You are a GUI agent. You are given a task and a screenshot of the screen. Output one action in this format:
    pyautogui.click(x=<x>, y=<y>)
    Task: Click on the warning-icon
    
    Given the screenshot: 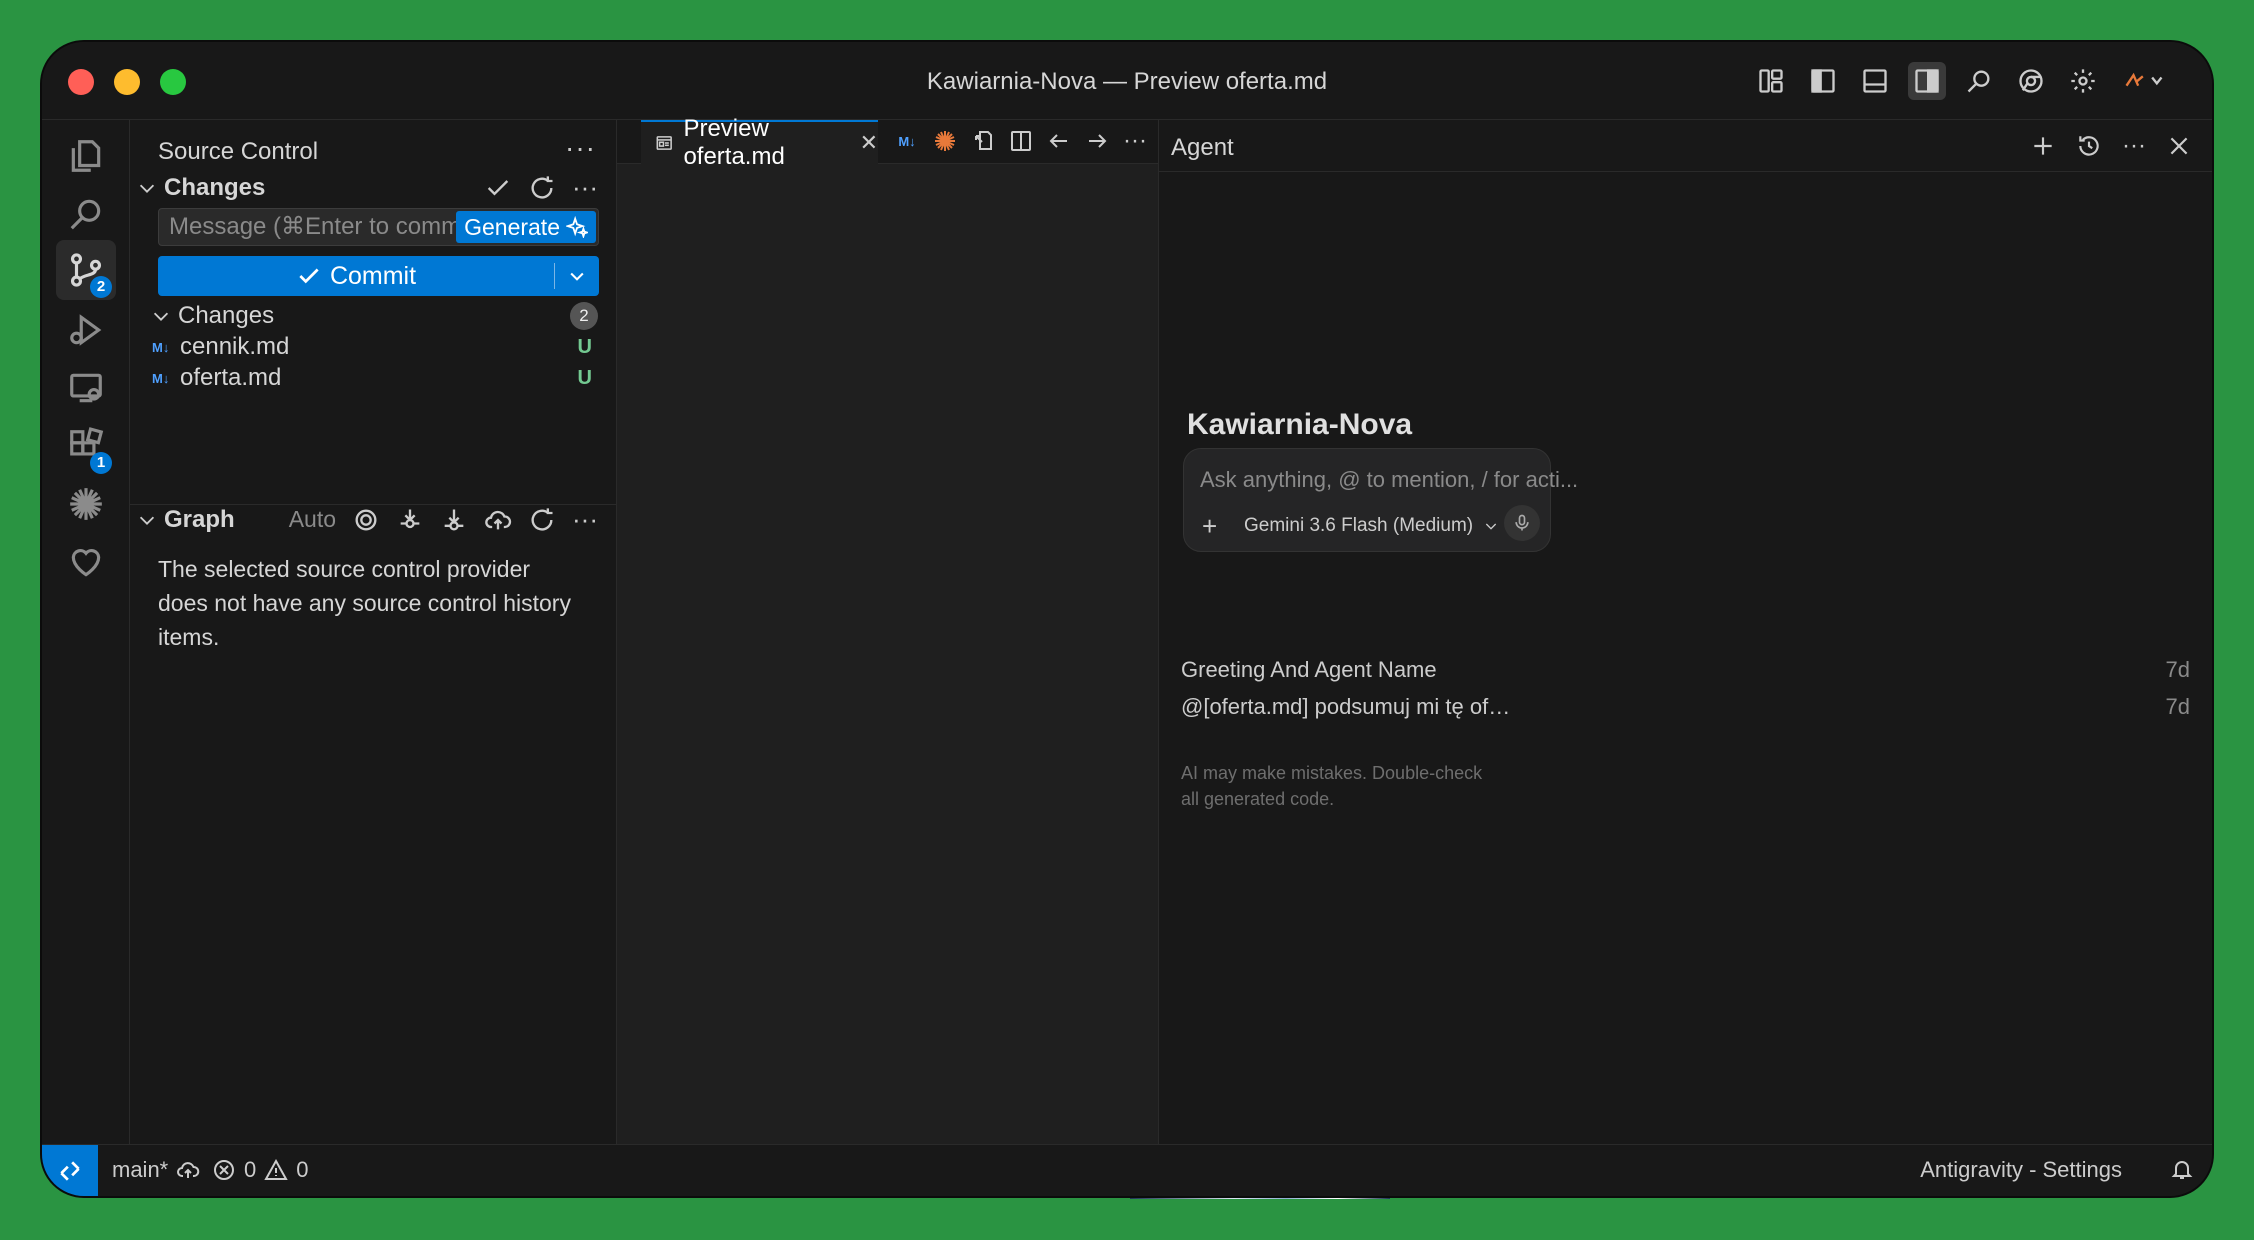 What is the action you would take?
    pyautogui.click(x=276, y=1169)
    